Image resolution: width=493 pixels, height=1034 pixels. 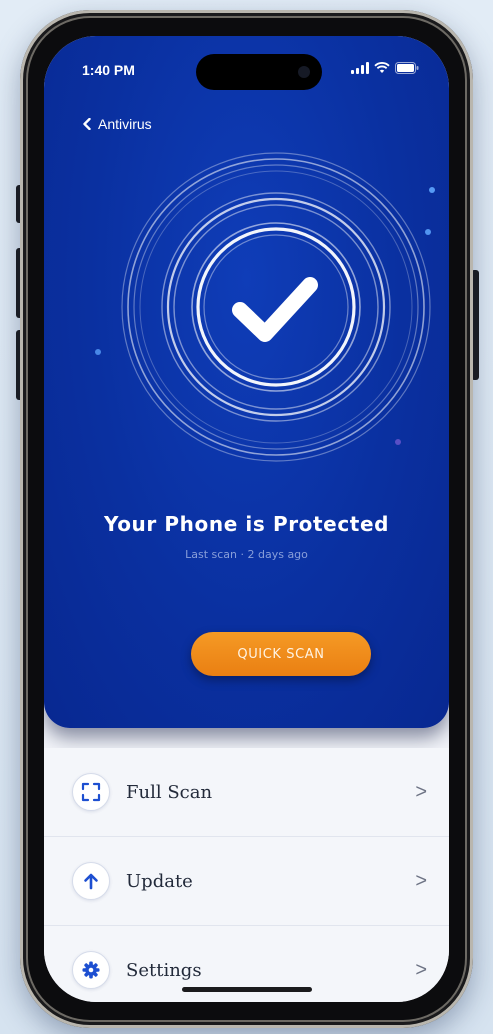 I want to click on protection-status-title: Your Phone is Protected, so click(x=246, y=524).